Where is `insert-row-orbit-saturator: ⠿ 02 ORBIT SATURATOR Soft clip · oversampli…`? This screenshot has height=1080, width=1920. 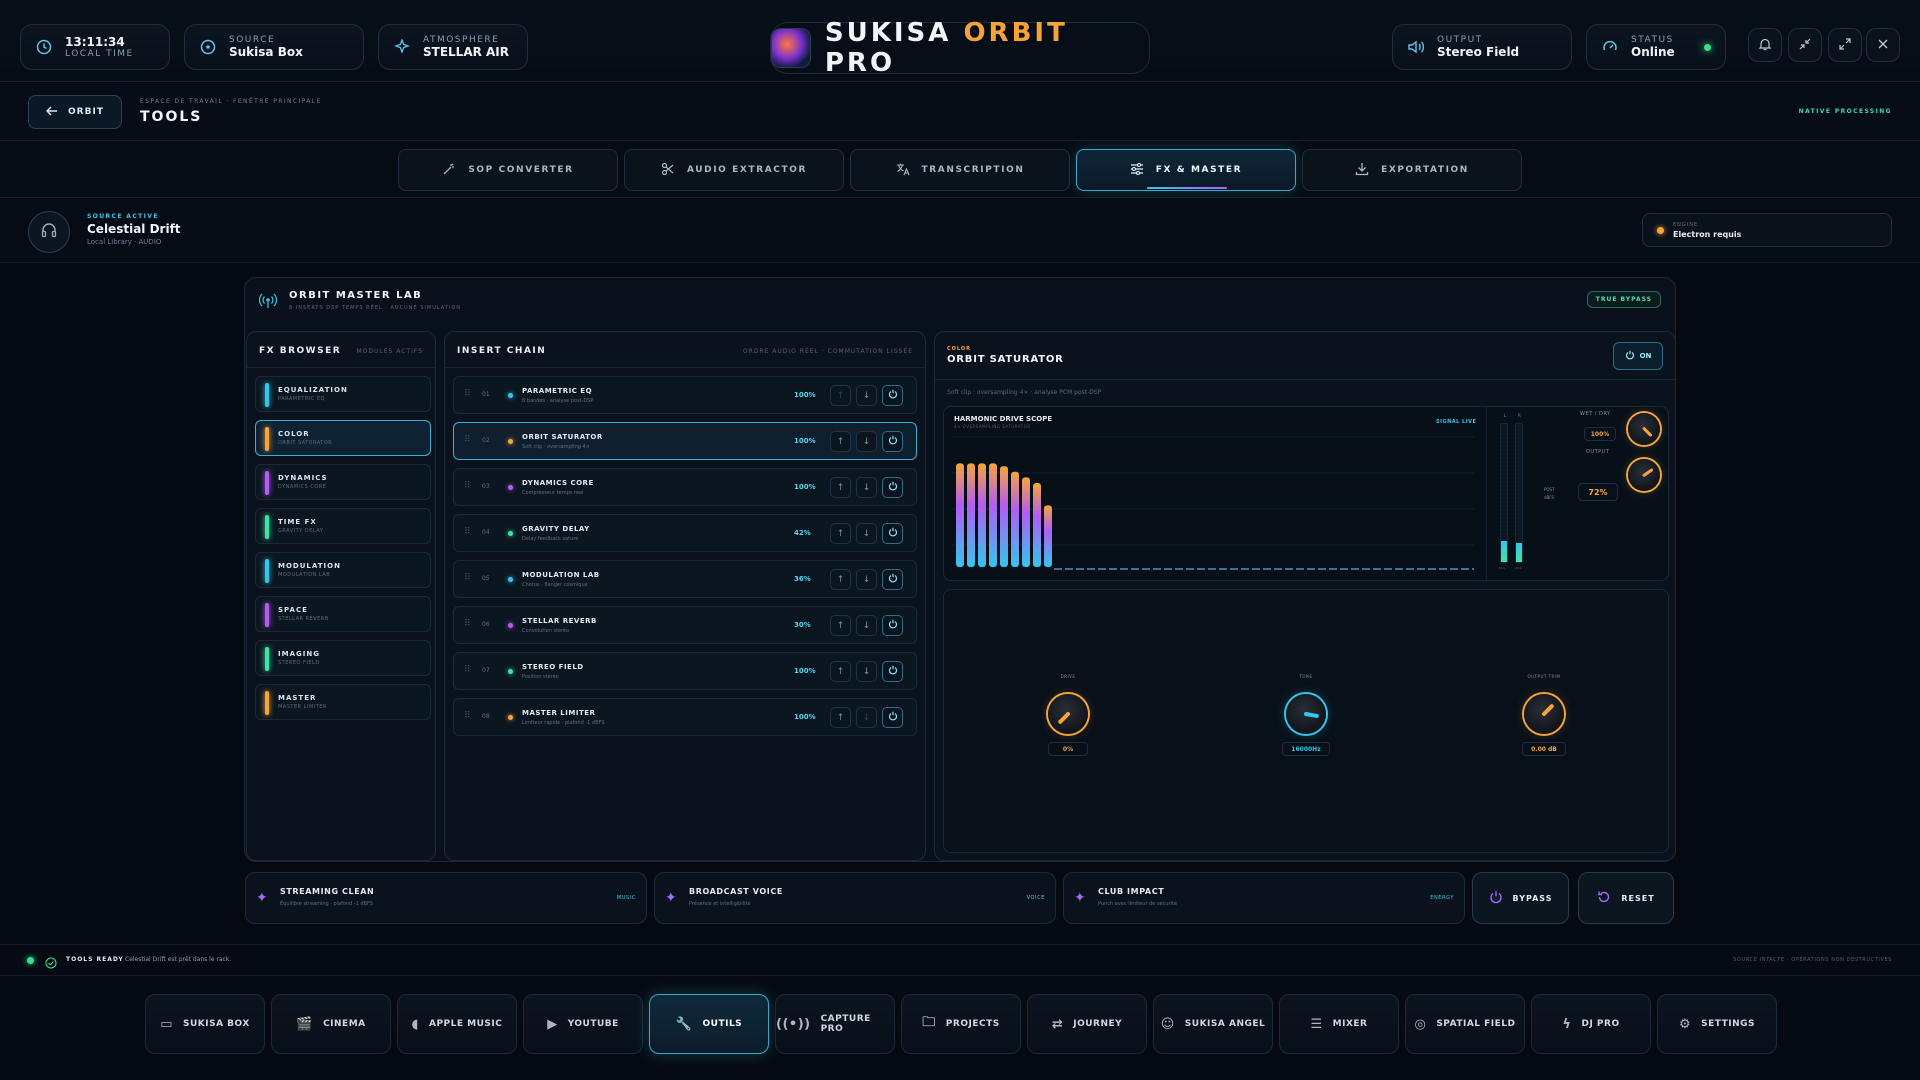
insert-row-orbit-saturator: ⠿ 02 ORBIT SATURATOR Soft clip · oversampli… is located at coordinates (685, 441).